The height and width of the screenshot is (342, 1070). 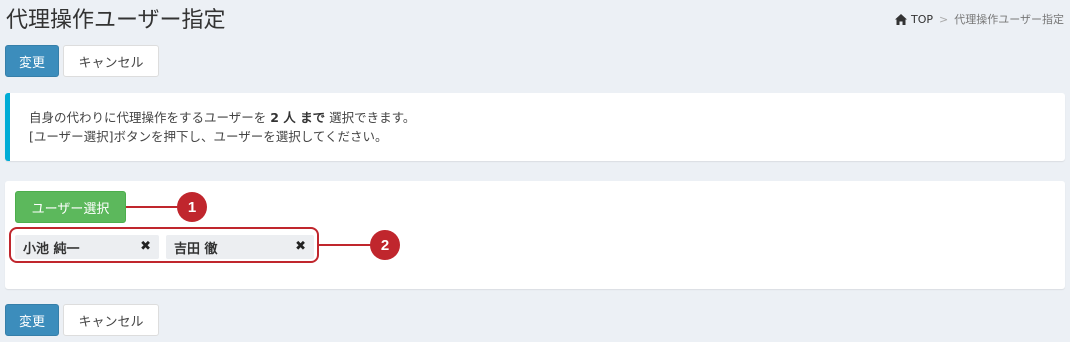 What do you see at coordinates (372, 117) in the screenshot?
I see `info-line-1-after: 選択できます。` at bounding box center [372, 117].